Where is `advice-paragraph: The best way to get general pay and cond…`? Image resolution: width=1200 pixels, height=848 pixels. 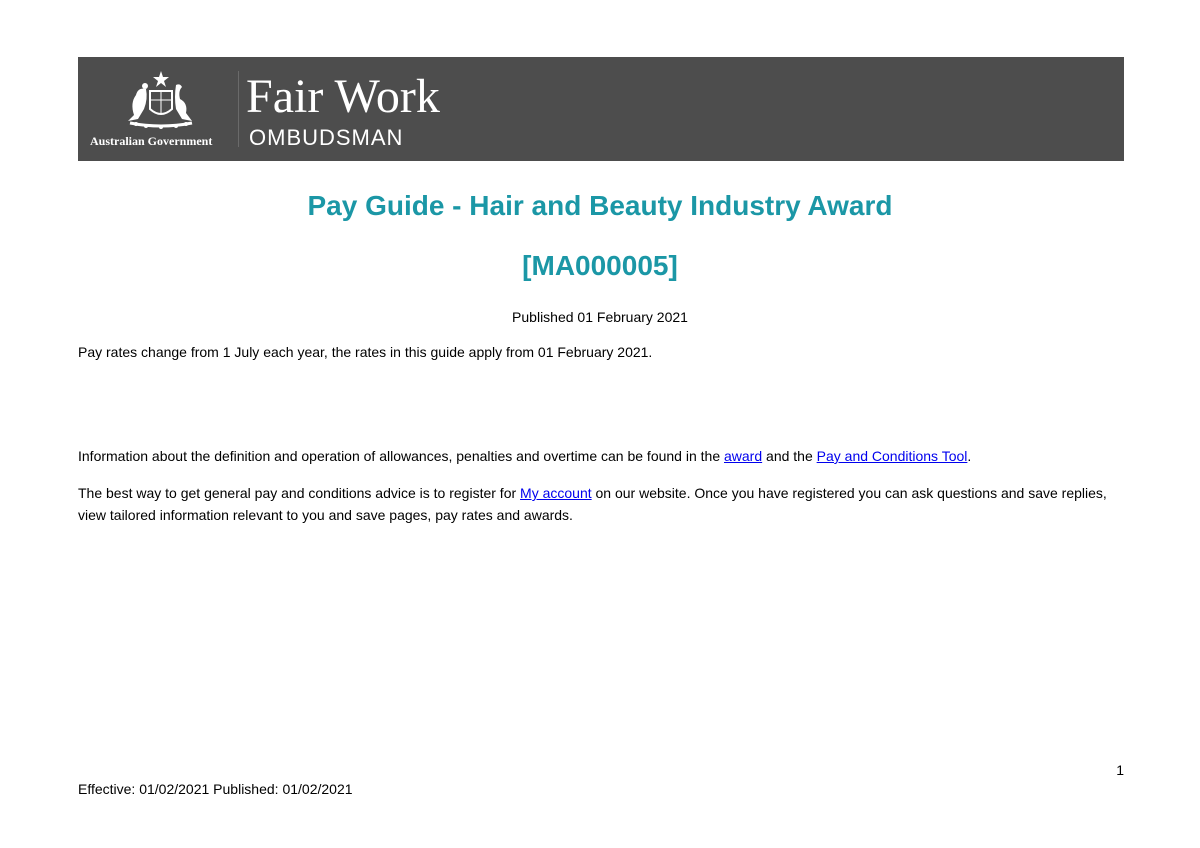
advice-paragraph: The best way to get general pay and cond… is located at coordinates (601, 504).